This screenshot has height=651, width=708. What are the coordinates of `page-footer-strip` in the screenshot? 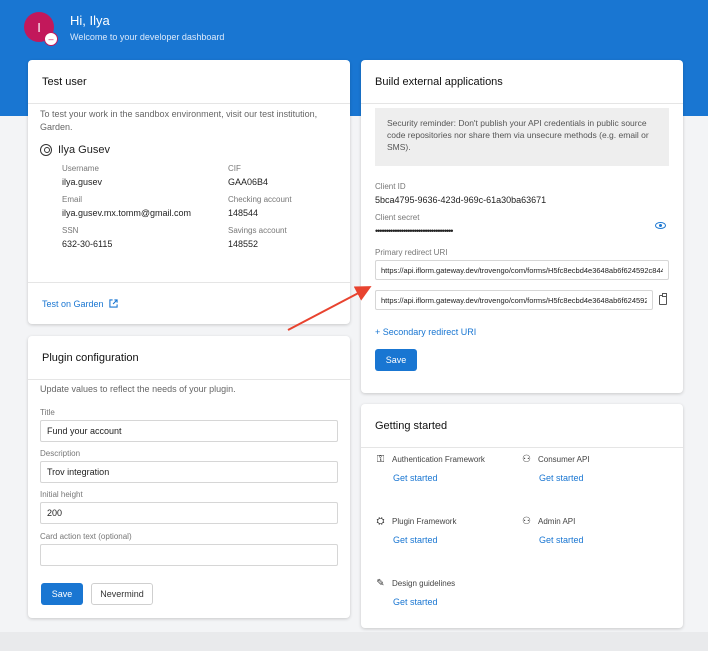 It's located at (354, 641).